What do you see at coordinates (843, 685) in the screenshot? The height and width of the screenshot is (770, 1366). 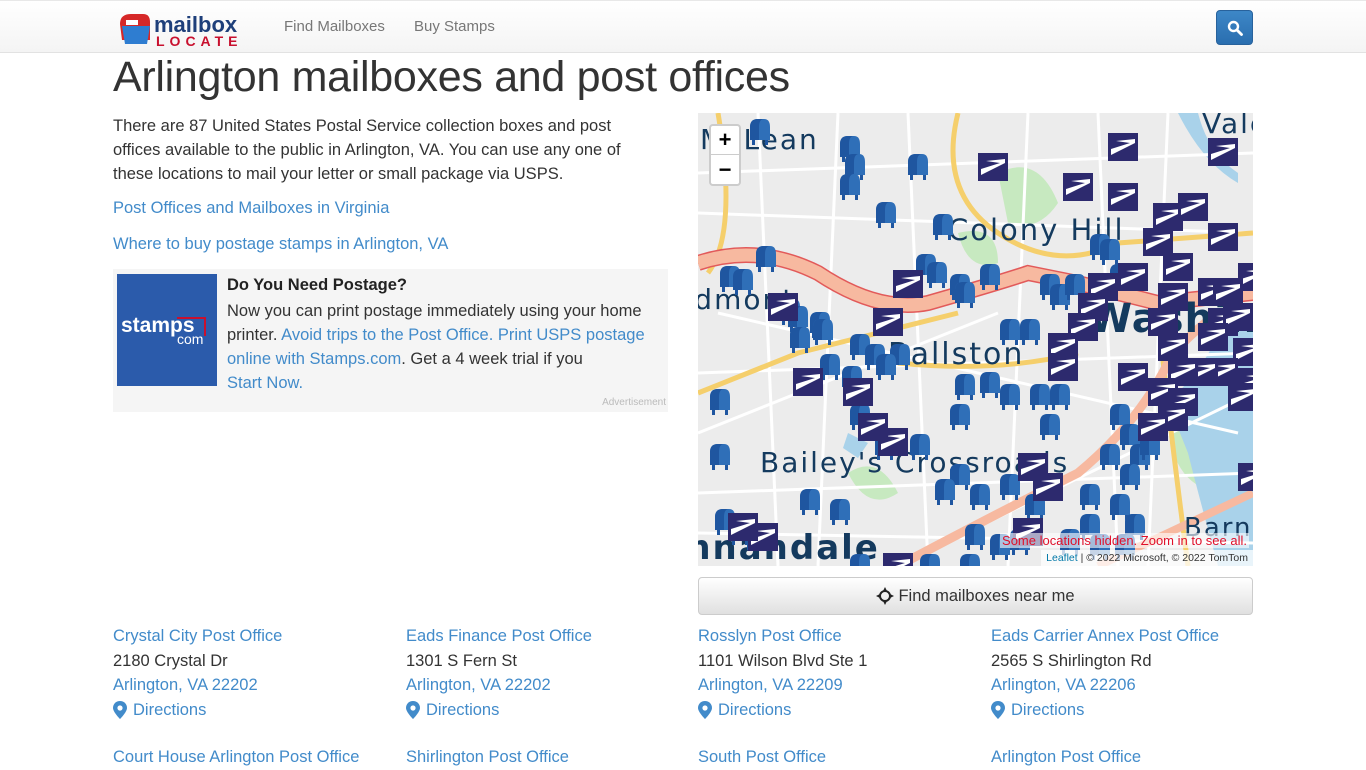 I see `office-city: Arlington, VA 22209` at bounding box center [843, 685].